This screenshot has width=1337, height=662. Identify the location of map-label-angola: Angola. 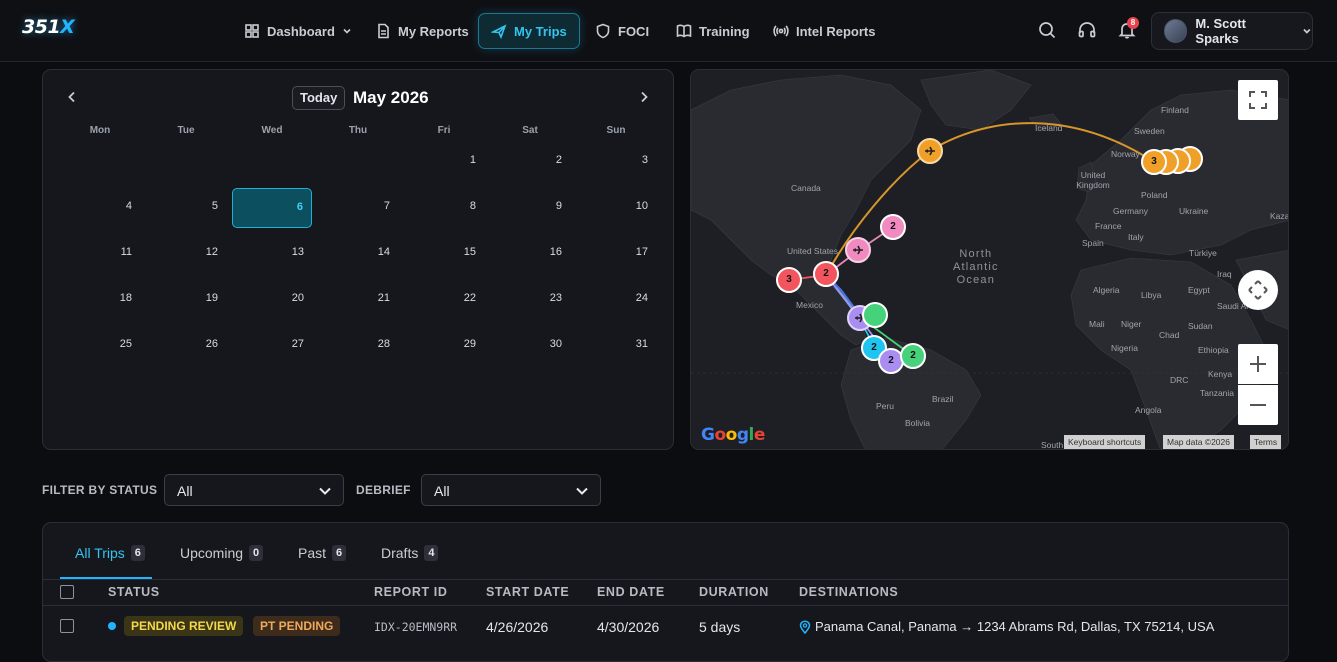
(1148, 410).